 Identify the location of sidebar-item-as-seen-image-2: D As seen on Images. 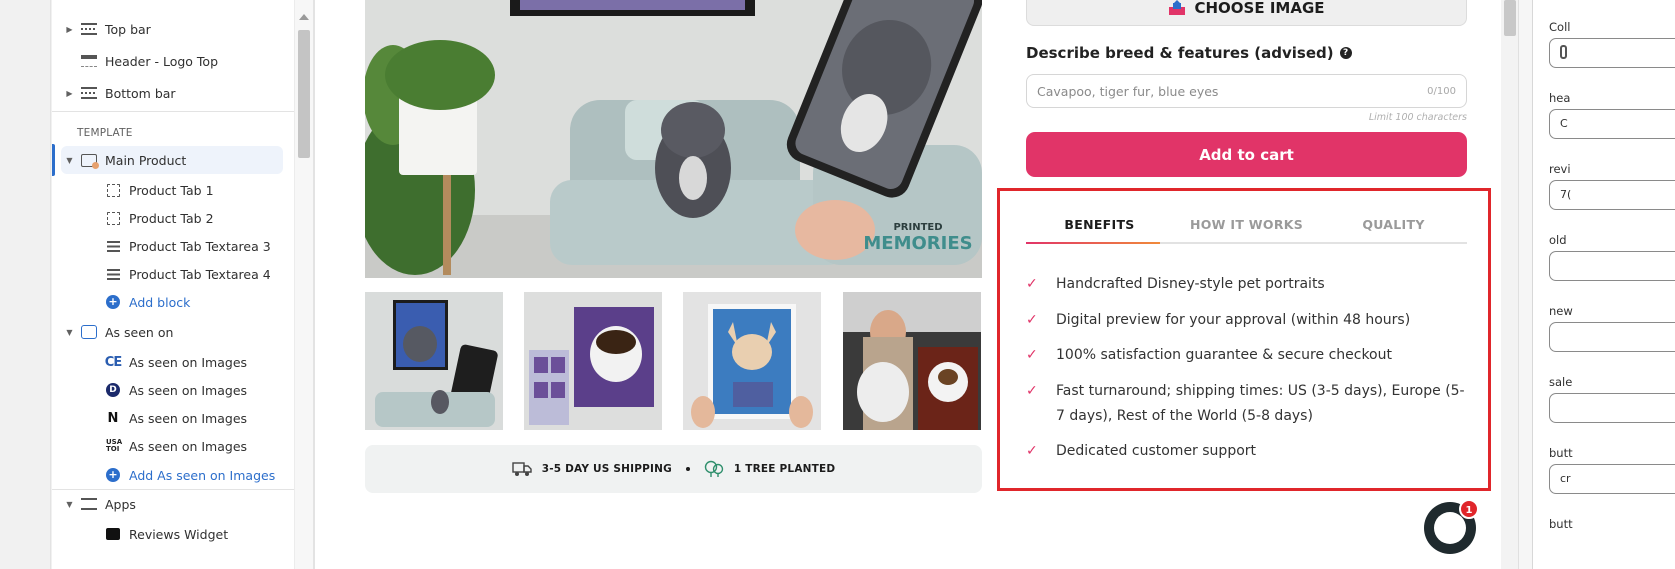
(208, 390).